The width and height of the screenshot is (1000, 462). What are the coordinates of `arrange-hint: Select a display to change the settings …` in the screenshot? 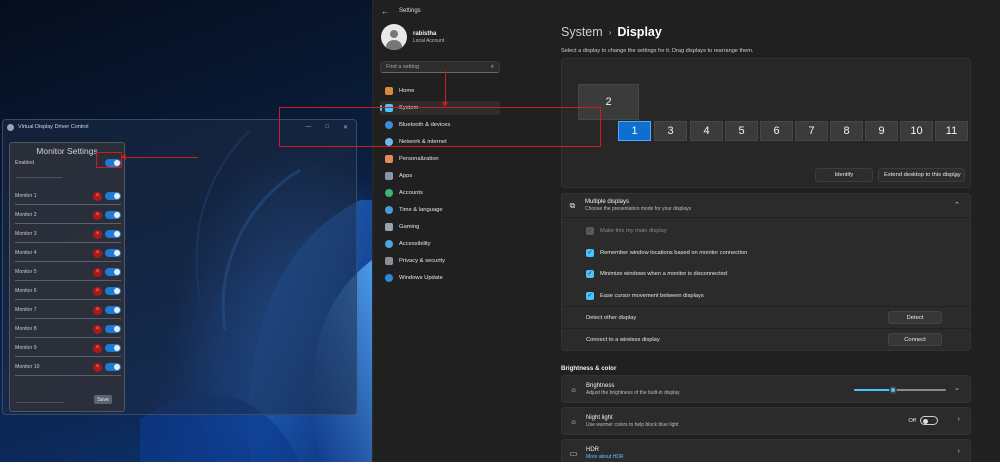 It's located at (657, 51).